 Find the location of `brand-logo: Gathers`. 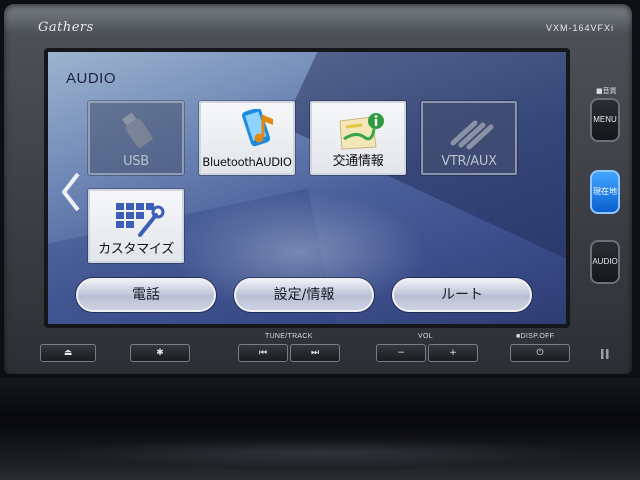

brand-logo: Gathers is located at coordinates (66, 27).